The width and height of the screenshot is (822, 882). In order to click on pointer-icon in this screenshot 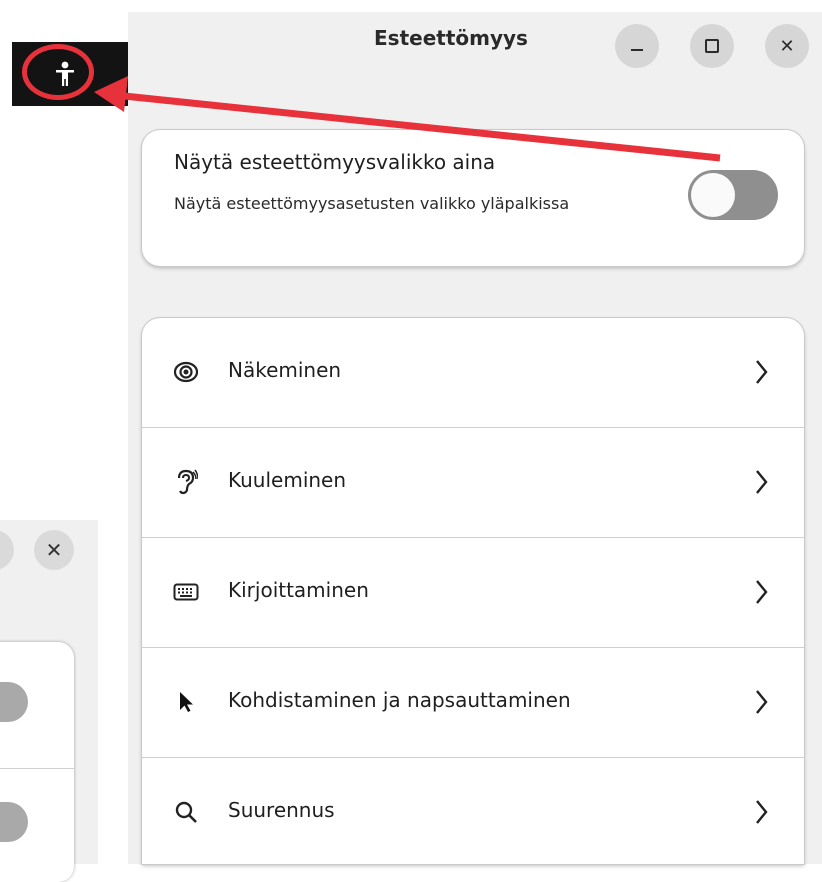, I will do `click(186, 702)`.